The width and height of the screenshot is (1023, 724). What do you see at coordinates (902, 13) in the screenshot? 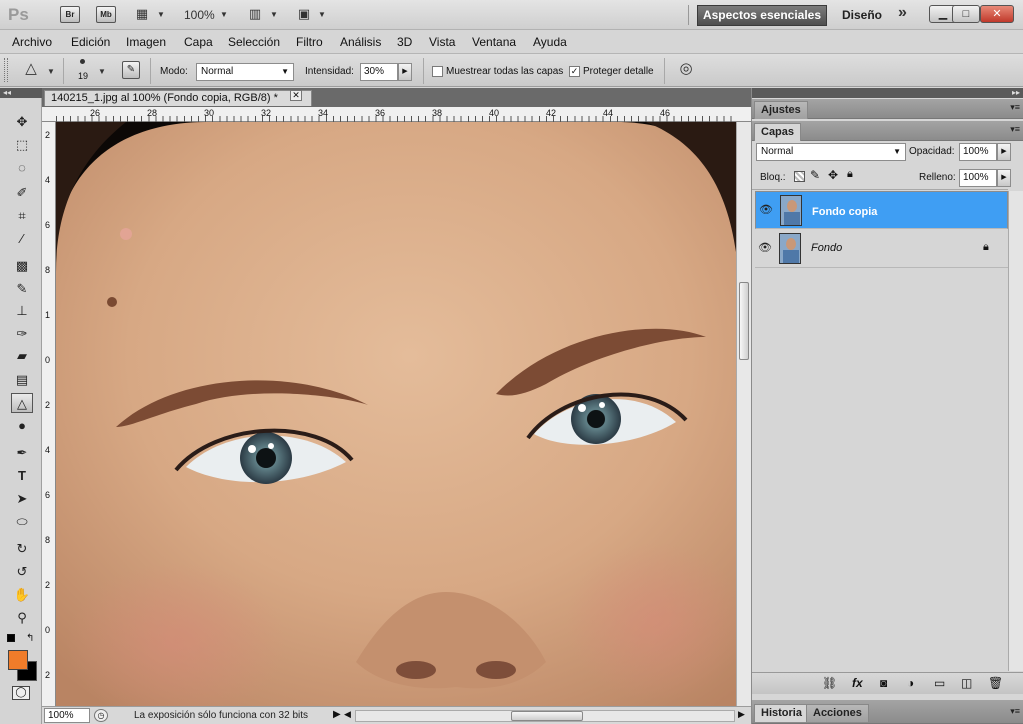
I see `more-workspaces-icon: »` at bounding box center [902, 13].